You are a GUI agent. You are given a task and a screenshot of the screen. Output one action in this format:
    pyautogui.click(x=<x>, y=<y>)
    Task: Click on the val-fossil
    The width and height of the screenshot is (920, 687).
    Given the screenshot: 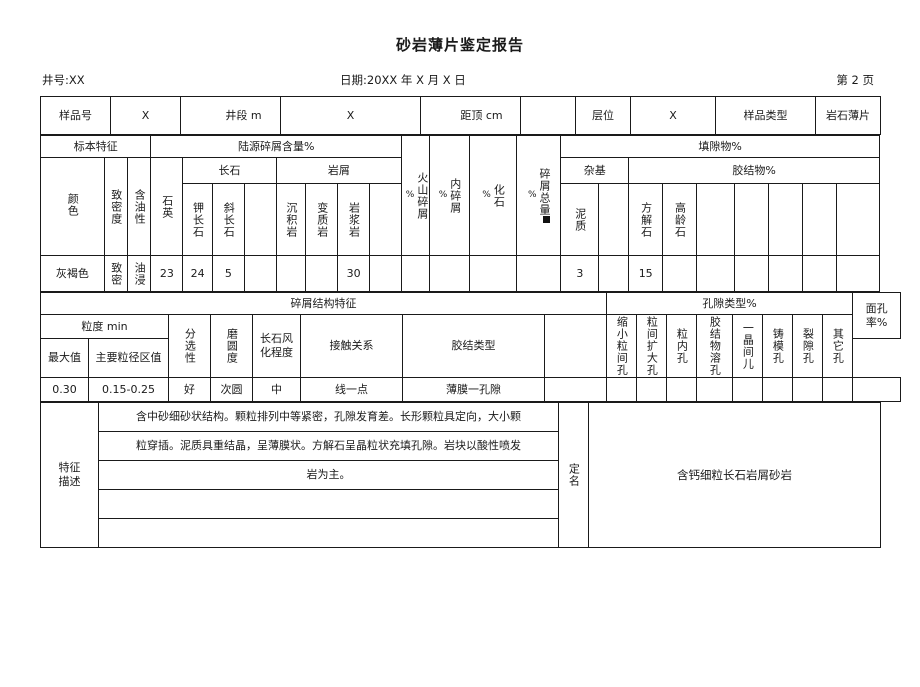 What is the action you would take?
    pyautogui.click(x=492, y=273)
    